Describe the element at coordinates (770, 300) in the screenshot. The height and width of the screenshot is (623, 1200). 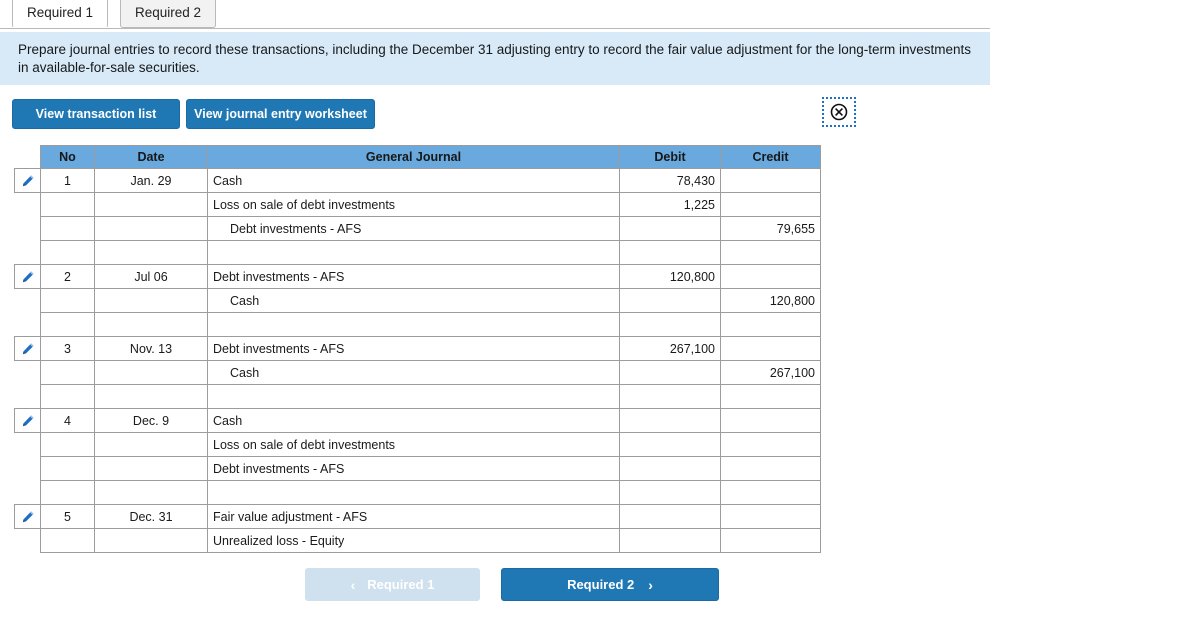
I see `journal-cell-credit: 120,800` at that location.